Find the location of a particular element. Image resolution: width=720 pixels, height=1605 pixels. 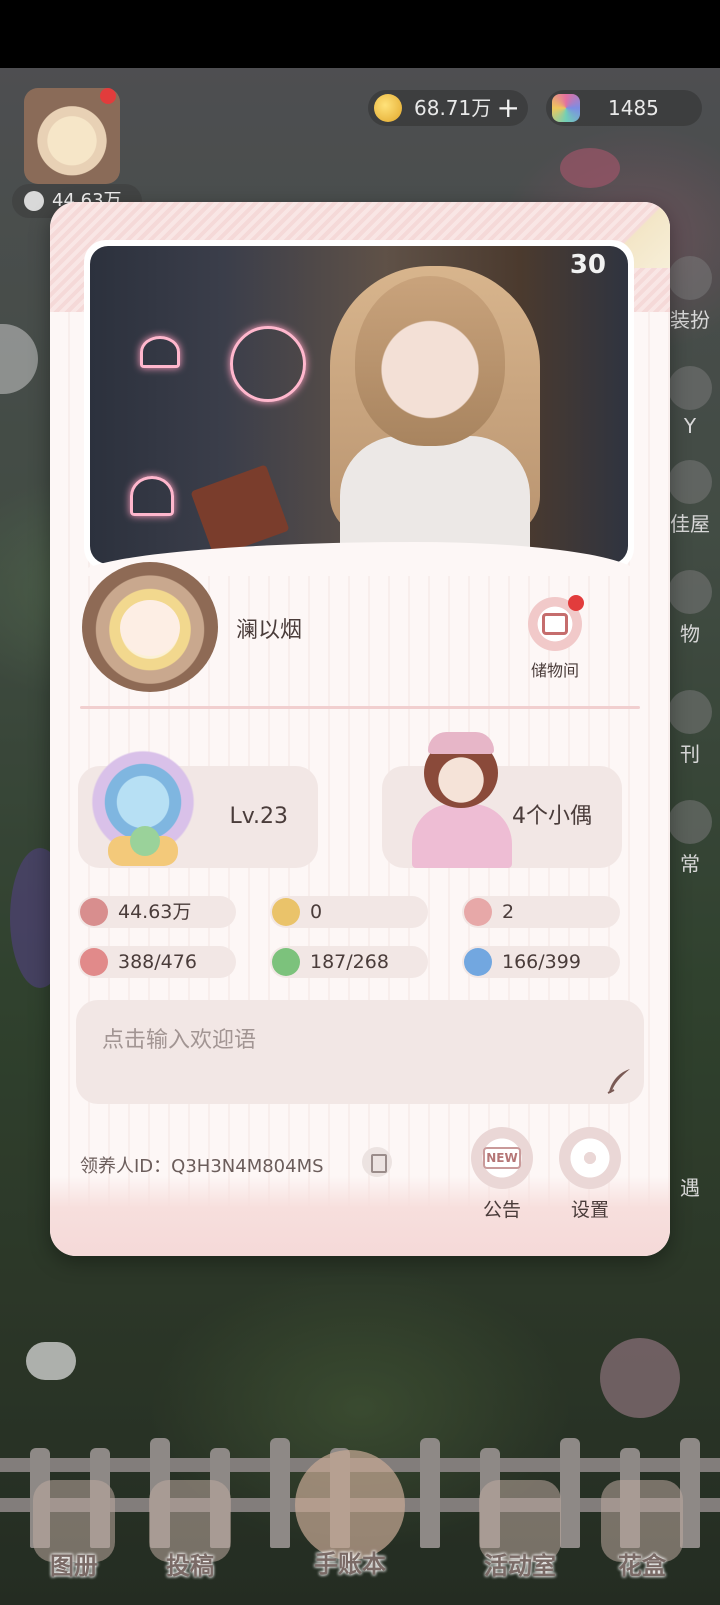

settings-button: 设置 is located at coordinates (590, 1174).